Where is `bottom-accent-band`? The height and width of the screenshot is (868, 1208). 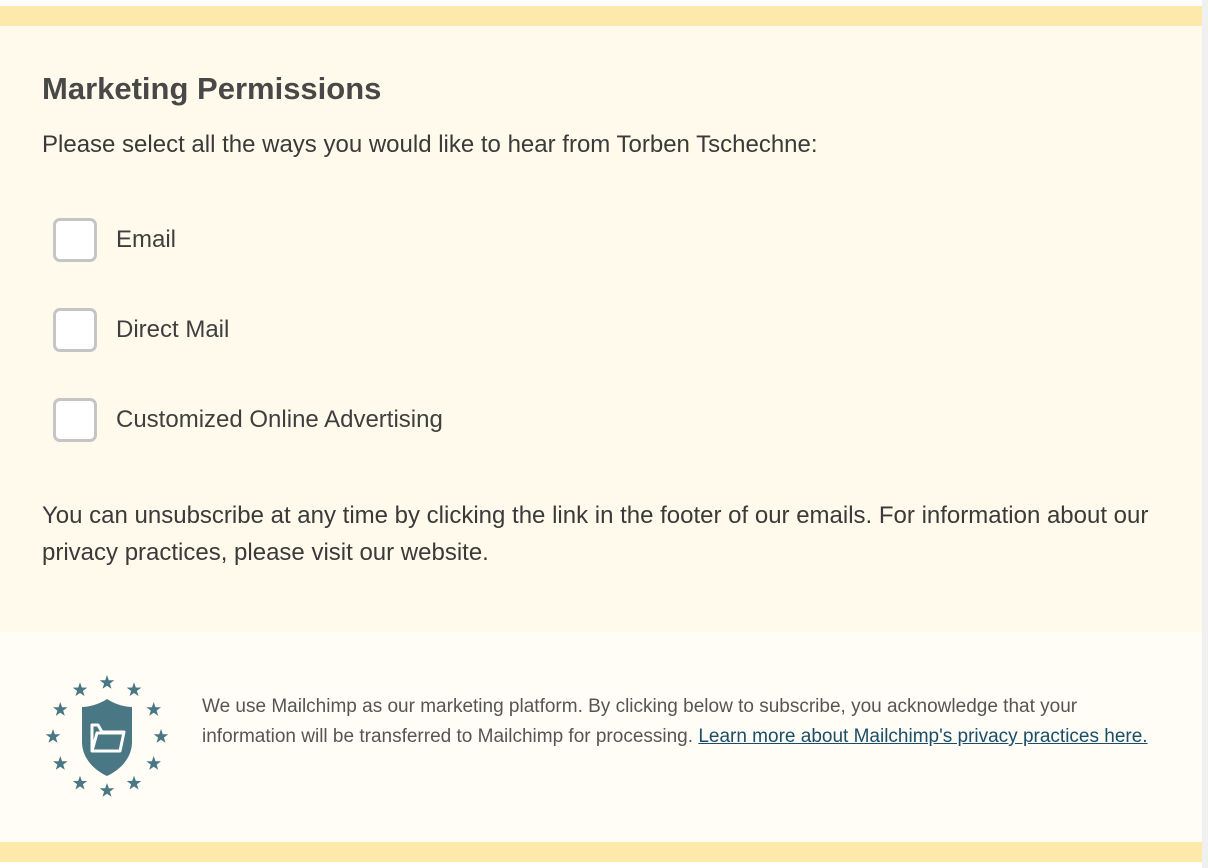 bottom-accent-band is located at coordinates (601, 852).